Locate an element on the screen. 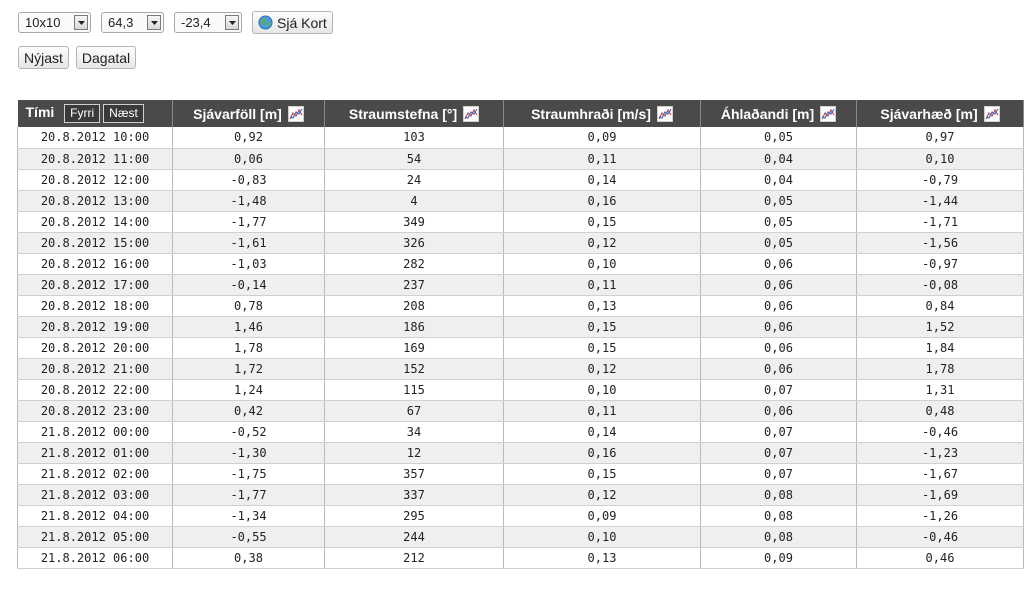  table-row: 20.8.2012 22:00 1,24 115 0,10 0,07 1,31 is located at coordinates (520, 390).